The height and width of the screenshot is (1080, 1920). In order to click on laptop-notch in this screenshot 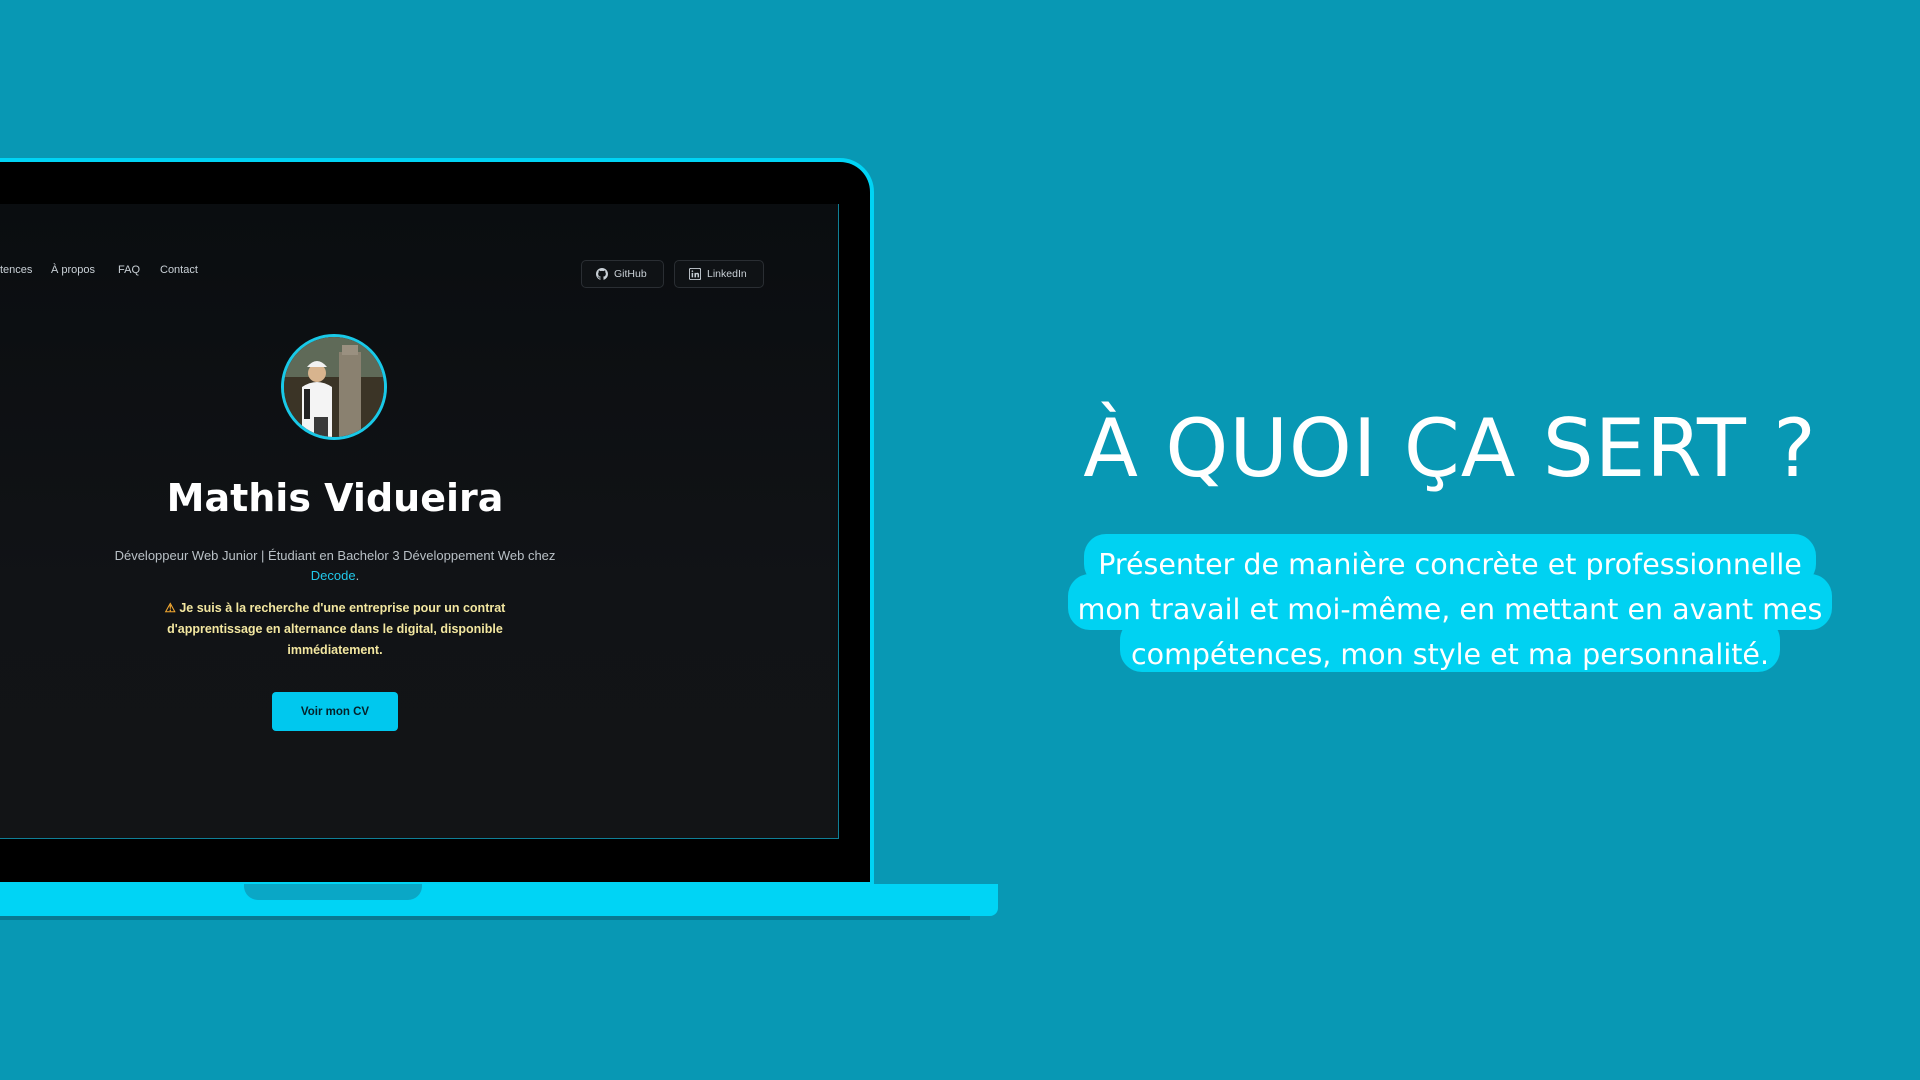, I will do `click(333, 892)`.